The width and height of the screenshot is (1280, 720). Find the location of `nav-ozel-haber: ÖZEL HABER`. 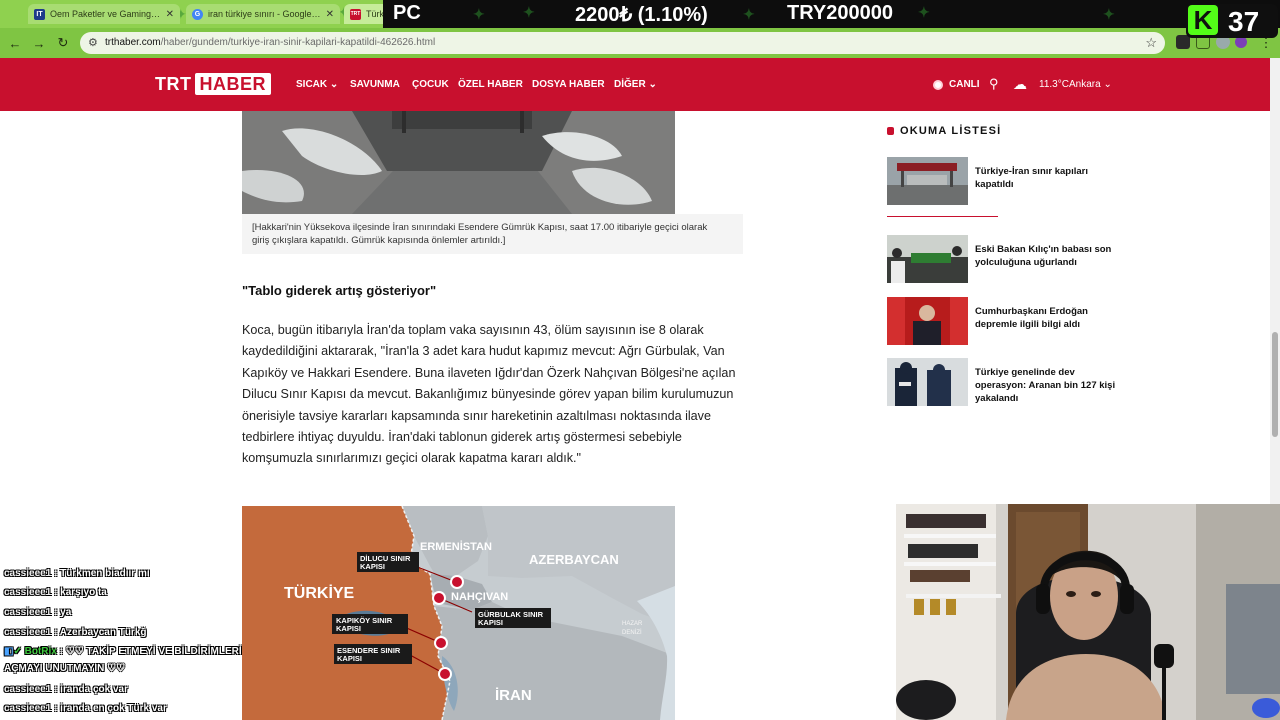

nav-ozel-haber: ÖZEL HABER is located at coordinates (490, 84).